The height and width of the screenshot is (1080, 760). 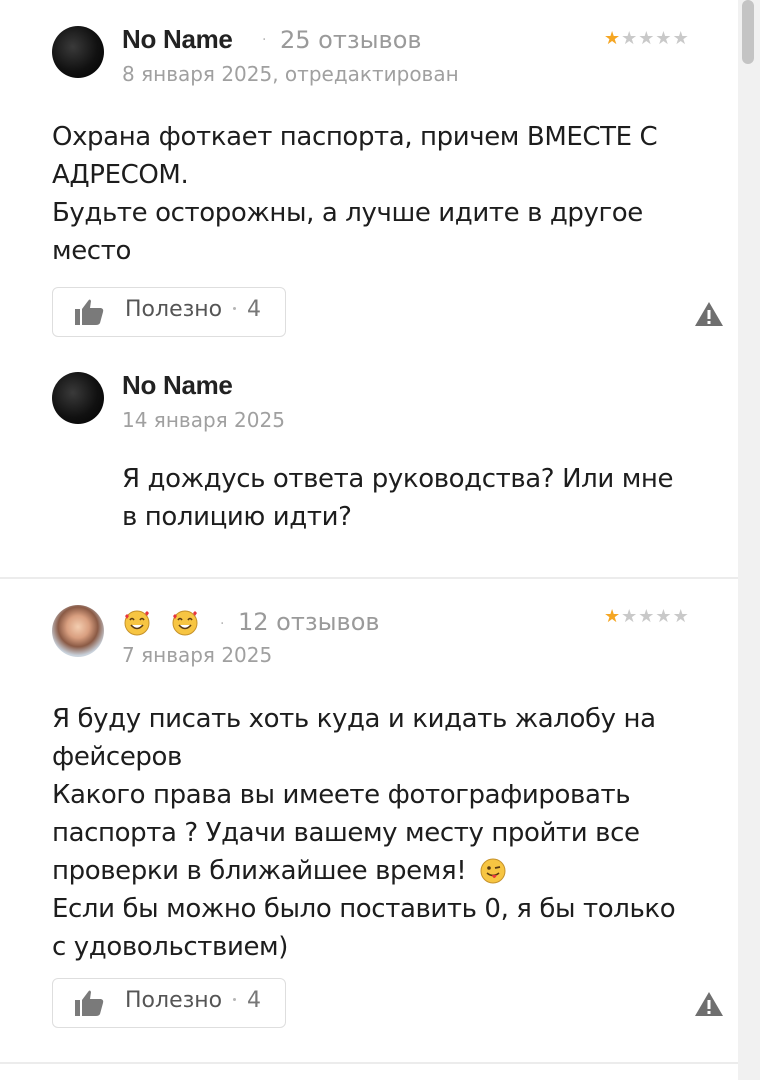 I want to click on reply-avatar, so click(x=78, y=398).